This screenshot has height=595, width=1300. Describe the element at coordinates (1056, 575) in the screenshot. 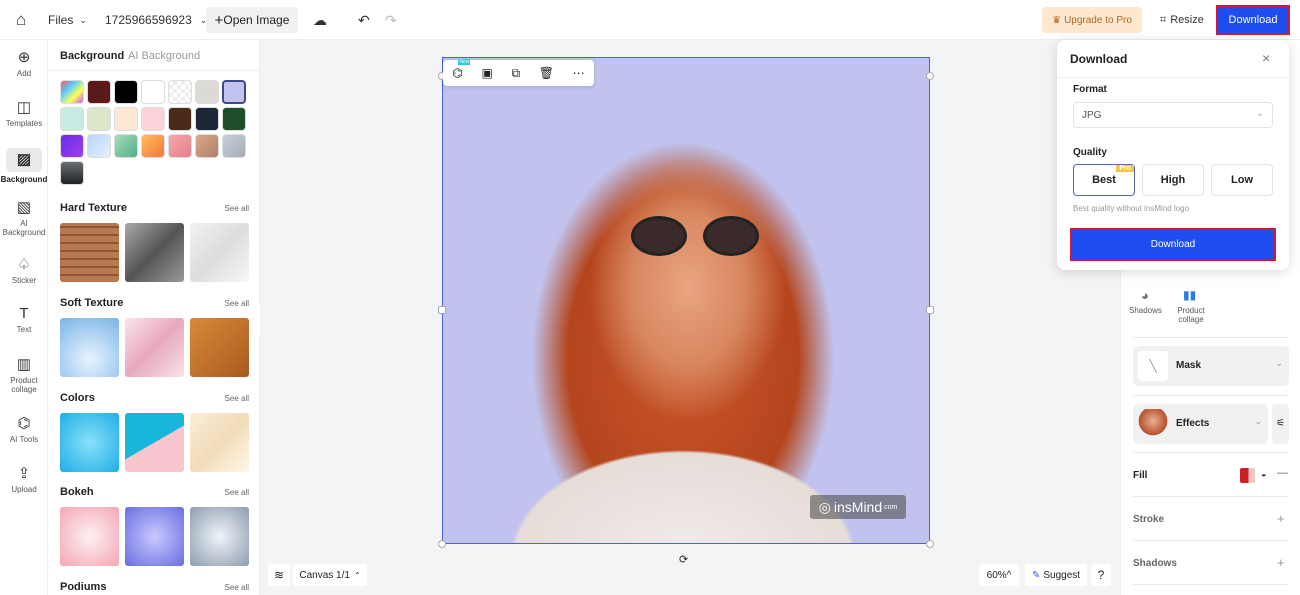

I see `suggest-button: ✎ Suggest` at that location.